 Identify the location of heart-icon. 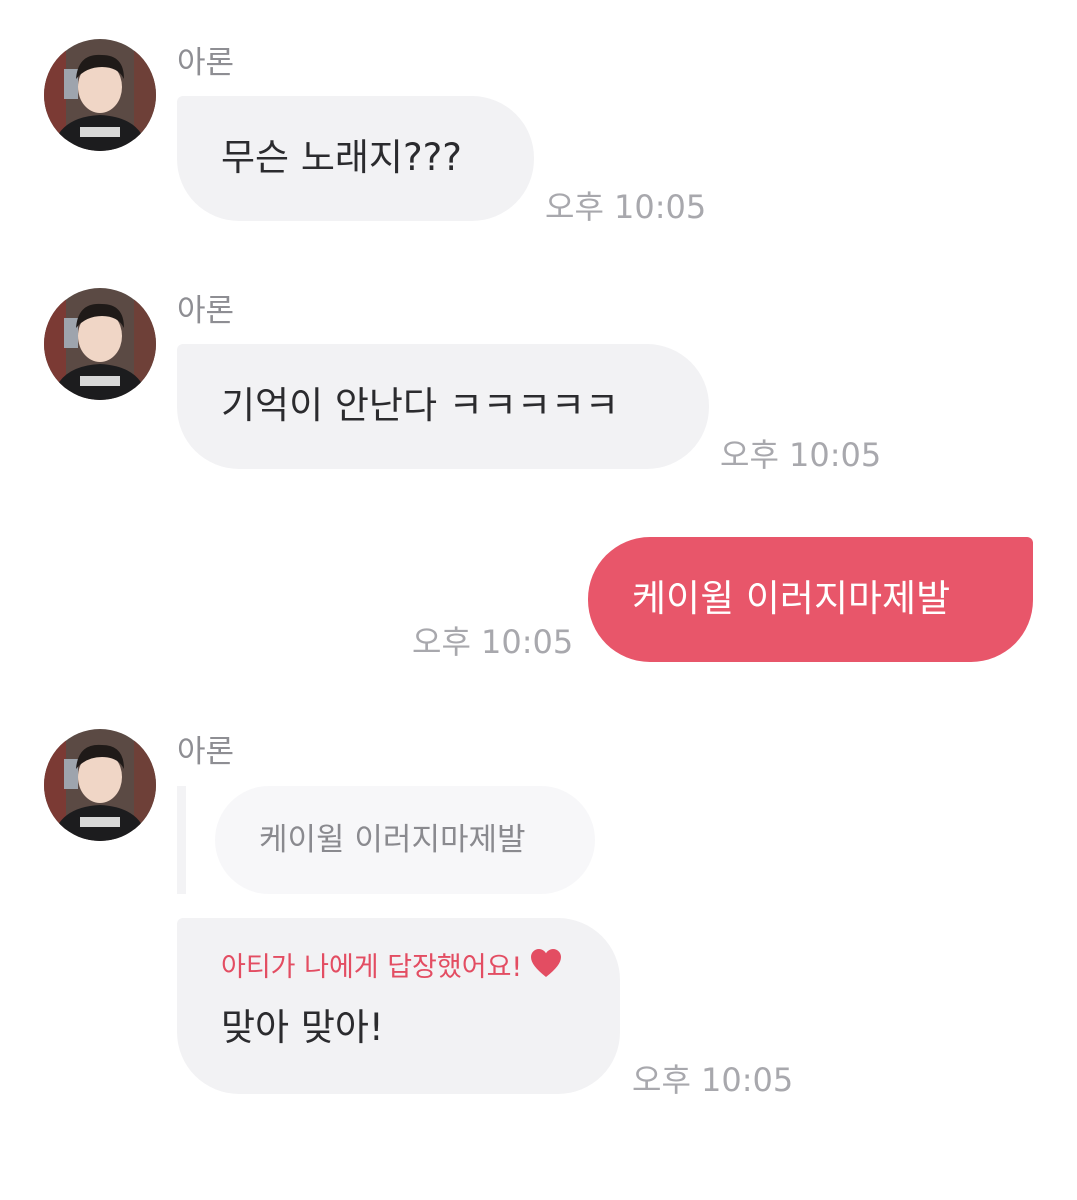
(546, 968).